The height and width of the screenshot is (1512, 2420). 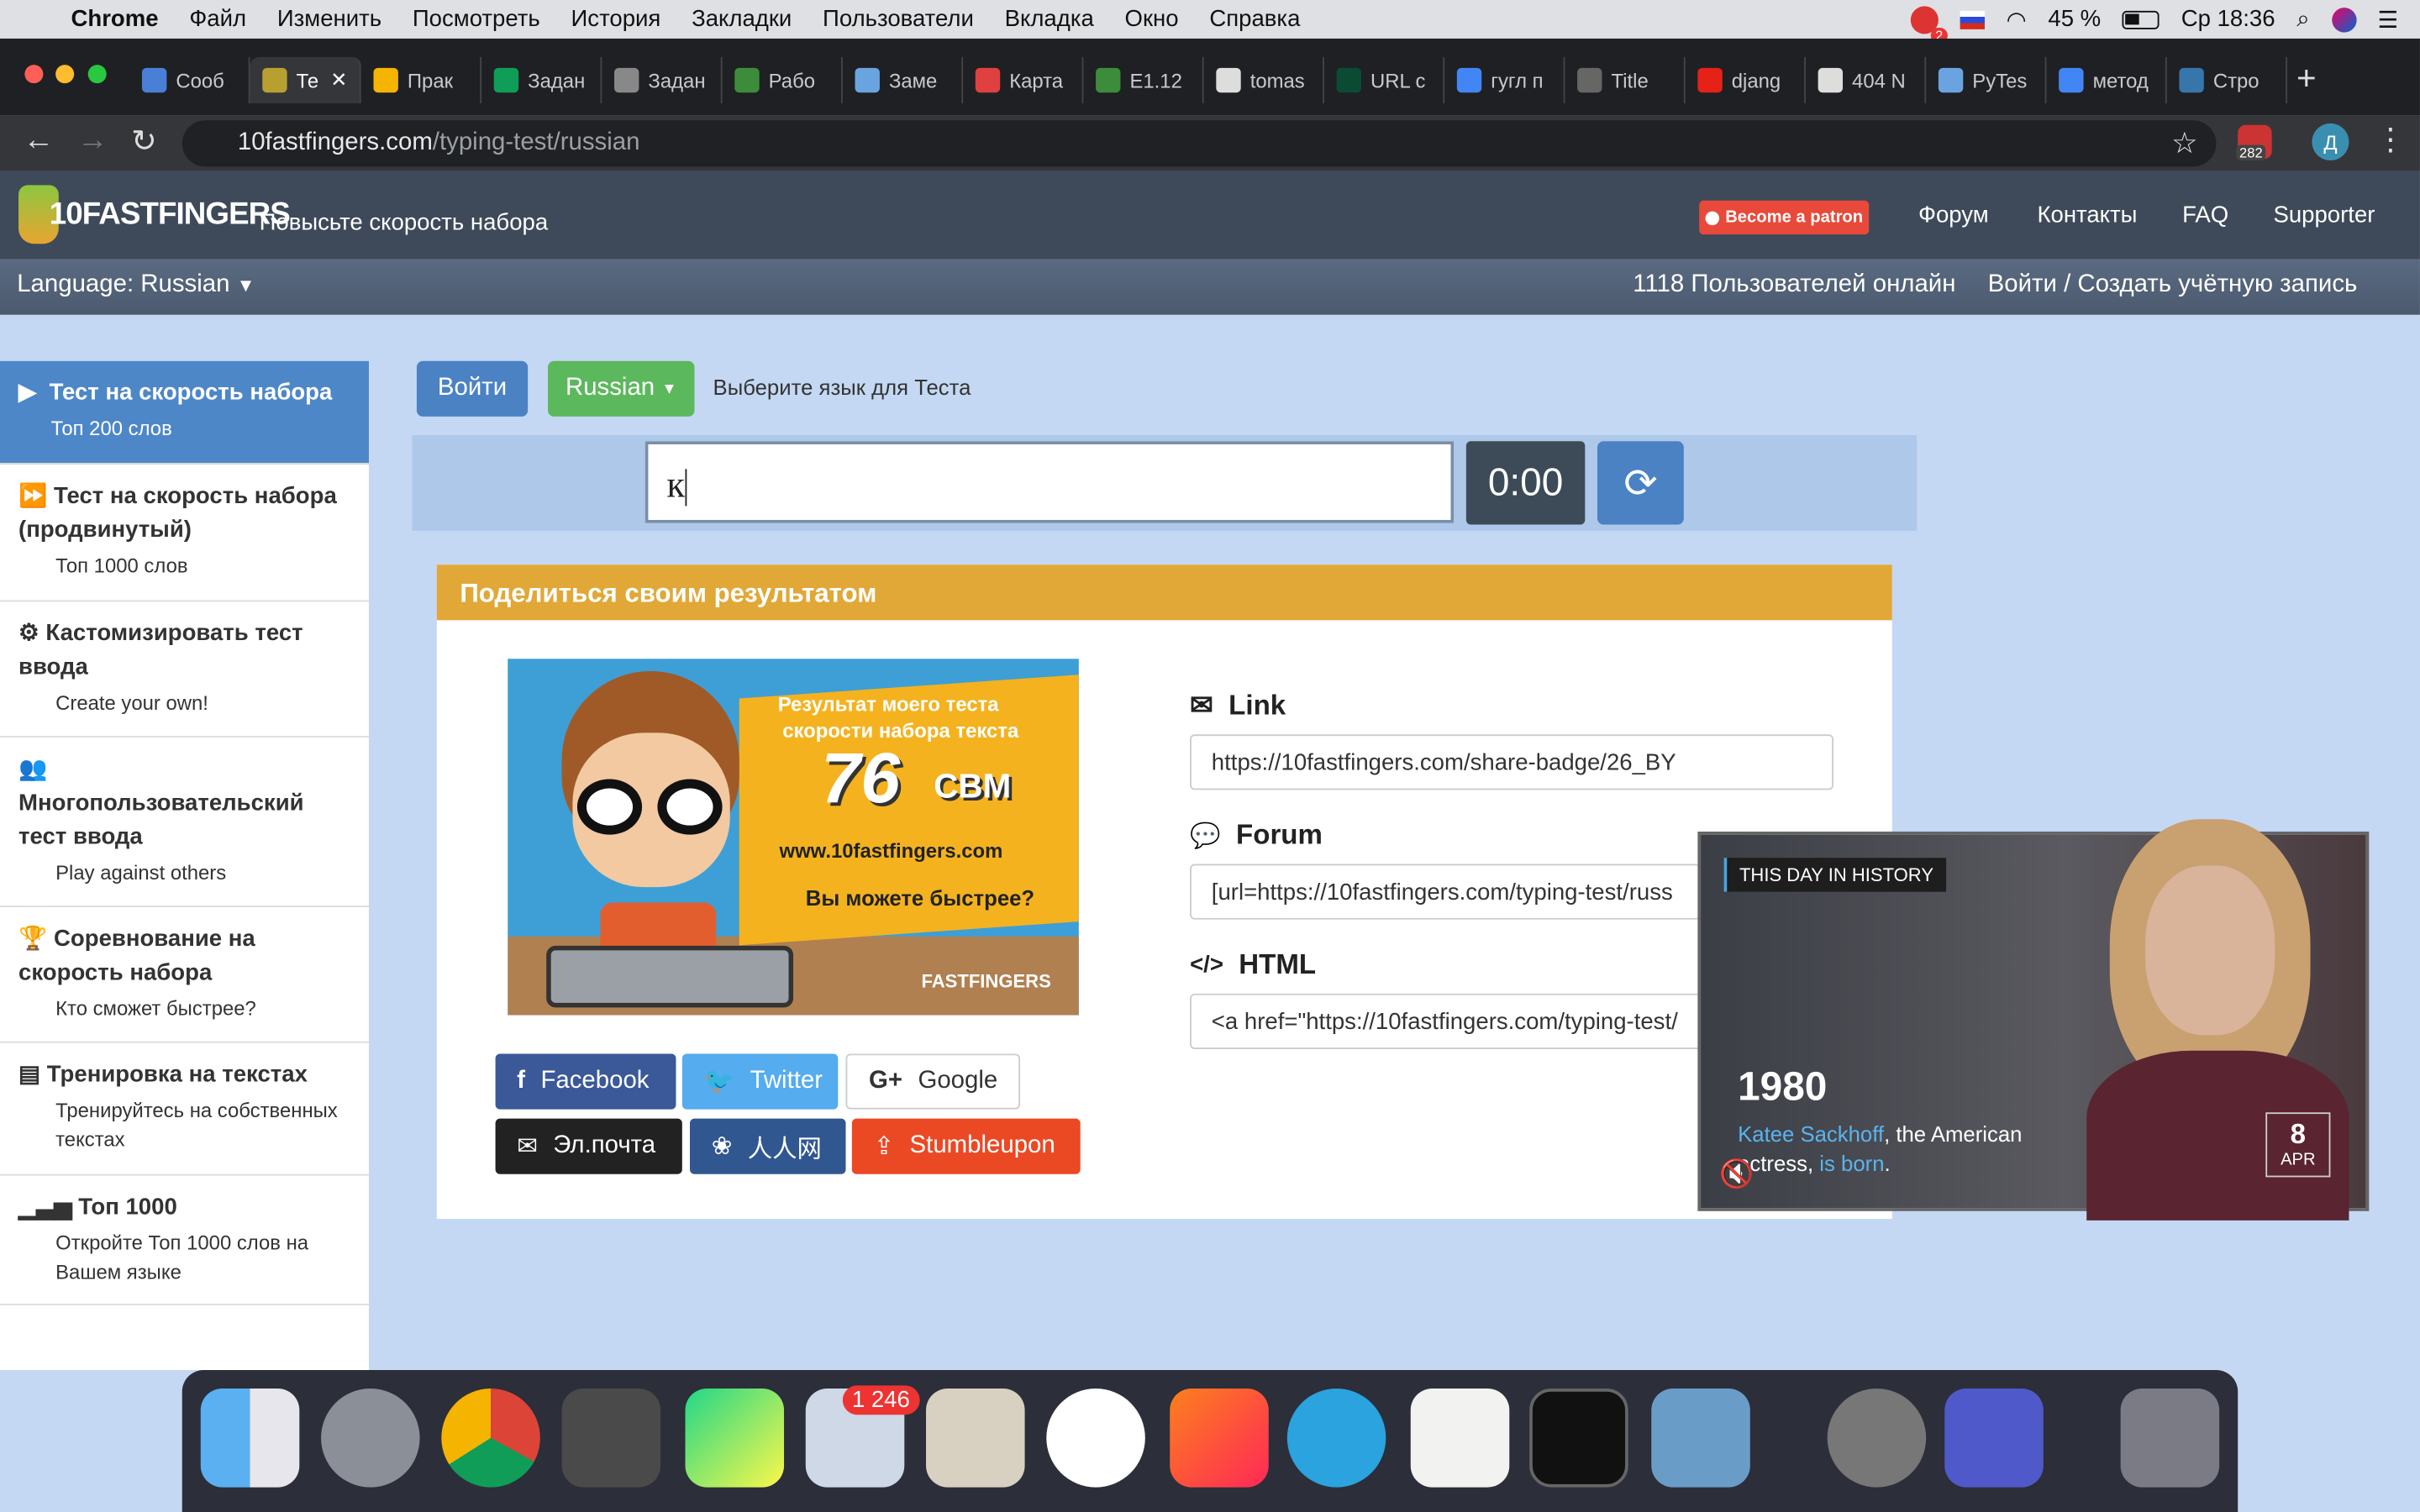 What do you see at coordinates (615, 19) in the screenshot?
I see `menu-history: История` at bounding box center [615, 19].